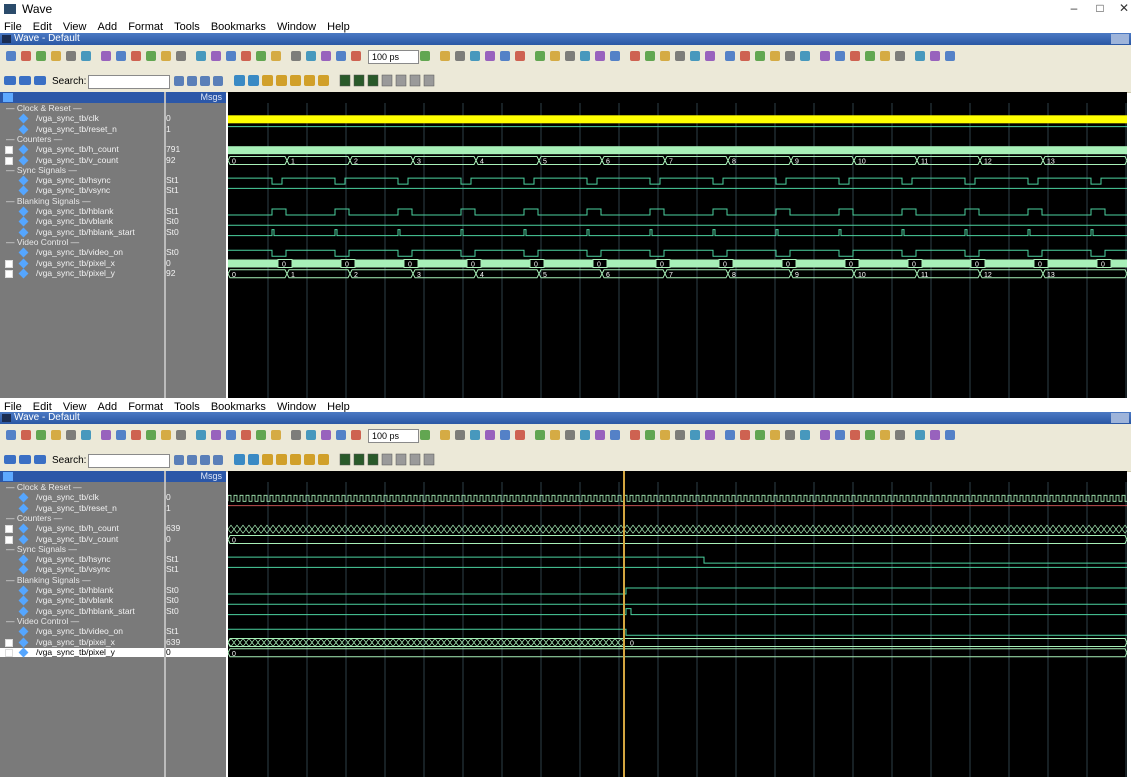 The width and height of the screenshot is (1131, 777). What do you see at coordinates (113, 222) in the screenshot?
I see `signal-row: /vga_sync_tb/vblank St0` at bounding box center [113, 222].